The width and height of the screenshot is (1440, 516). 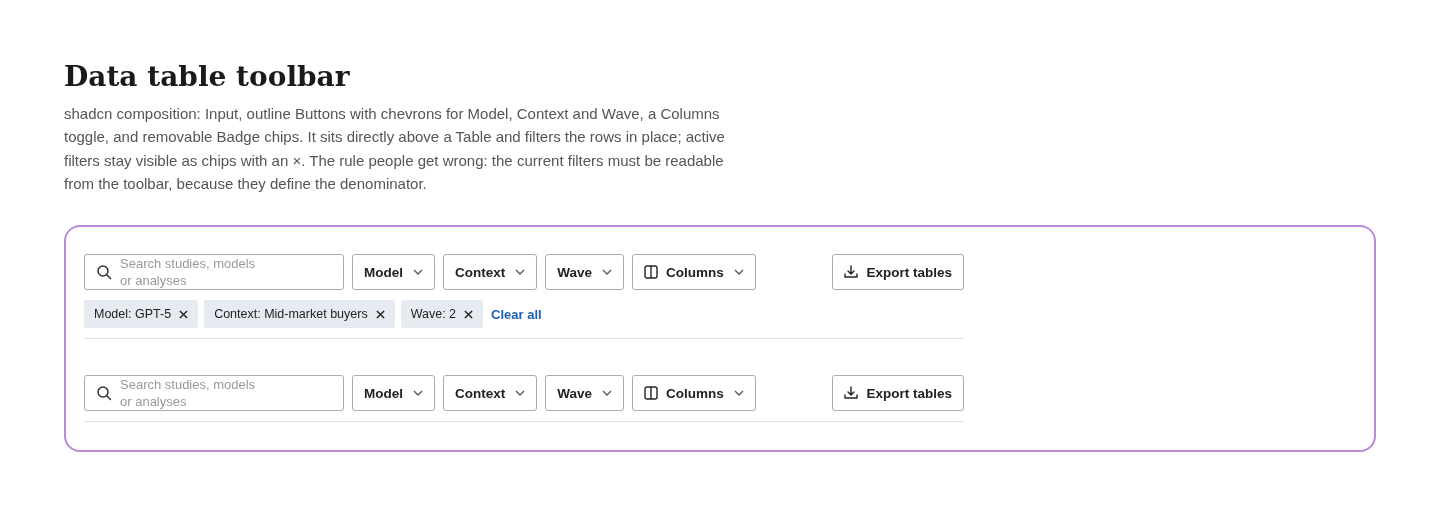 What do you see at coordinates (516, 314) in the screenshot?
I see `clear-all-link: Clear all` at bounding box center [516, 314].